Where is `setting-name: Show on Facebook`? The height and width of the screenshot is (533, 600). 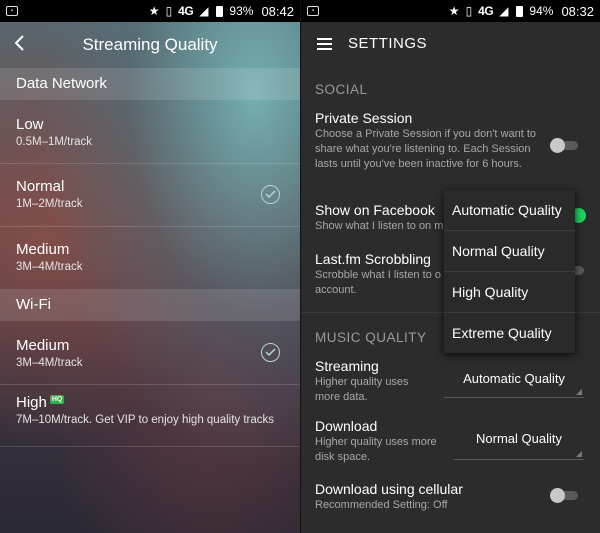
setting-name: Show on Facebook is located at coordinates (375, 210).